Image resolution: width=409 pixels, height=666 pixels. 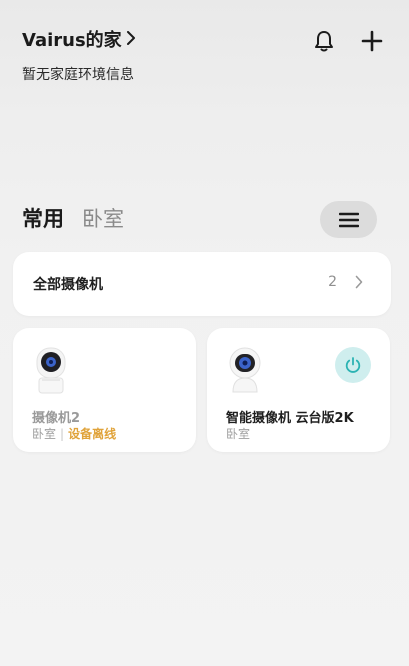 What do you see at coordinates (348, 41) in the screenshot?
I see `header-actions` at bounding box center [348, 41].